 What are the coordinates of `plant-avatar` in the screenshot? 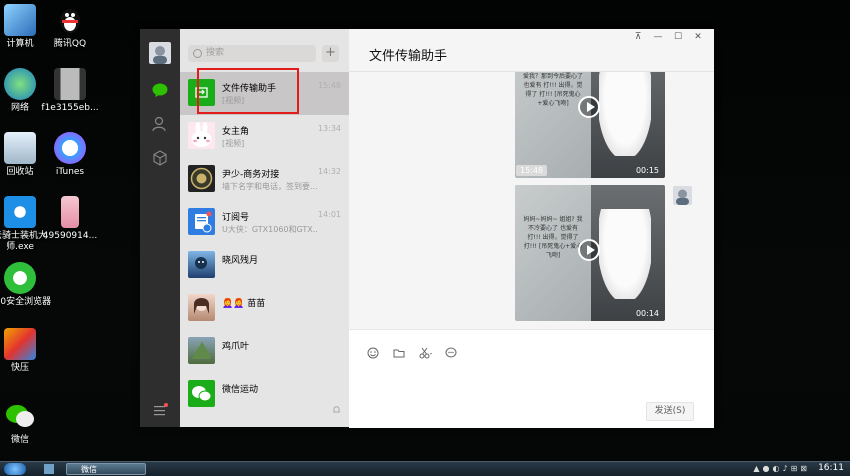 It's located at (201, 350).